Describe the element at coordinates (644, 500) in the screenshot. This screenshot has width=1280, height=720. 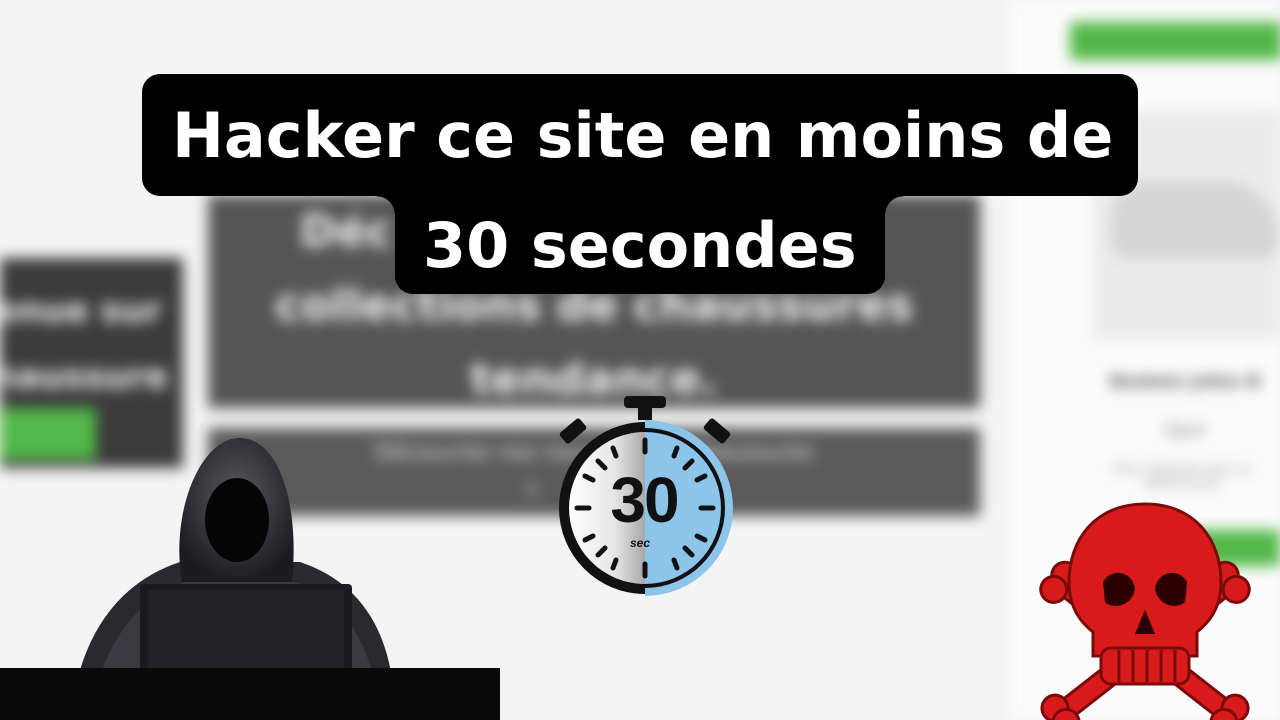
I see `timer-value: 30` at that location.